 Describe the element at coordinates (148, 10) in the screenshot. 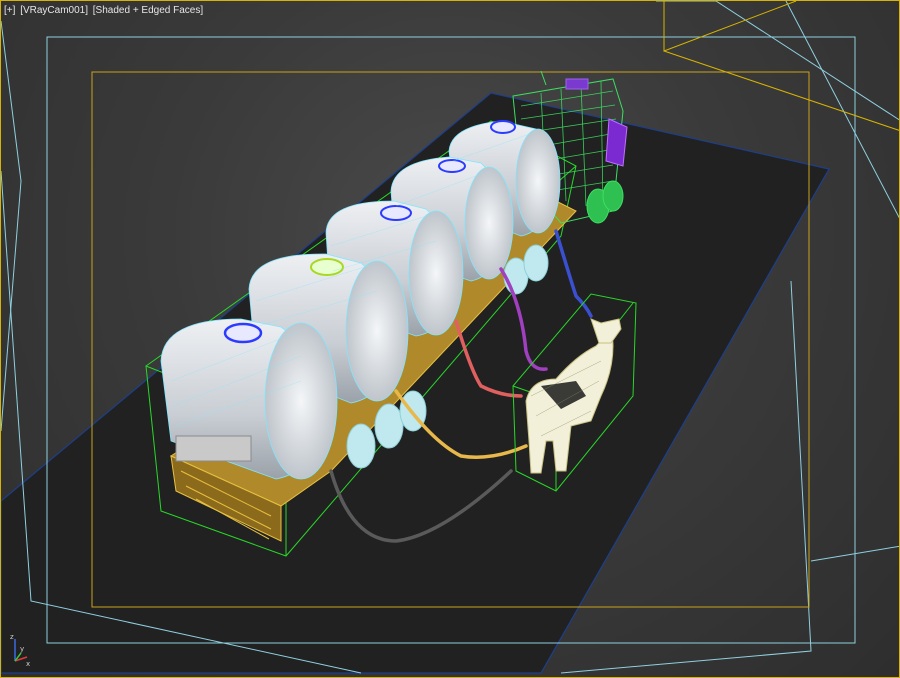

I see `viewport-shading-button: [Shaded + Edged Faces]` at that location.